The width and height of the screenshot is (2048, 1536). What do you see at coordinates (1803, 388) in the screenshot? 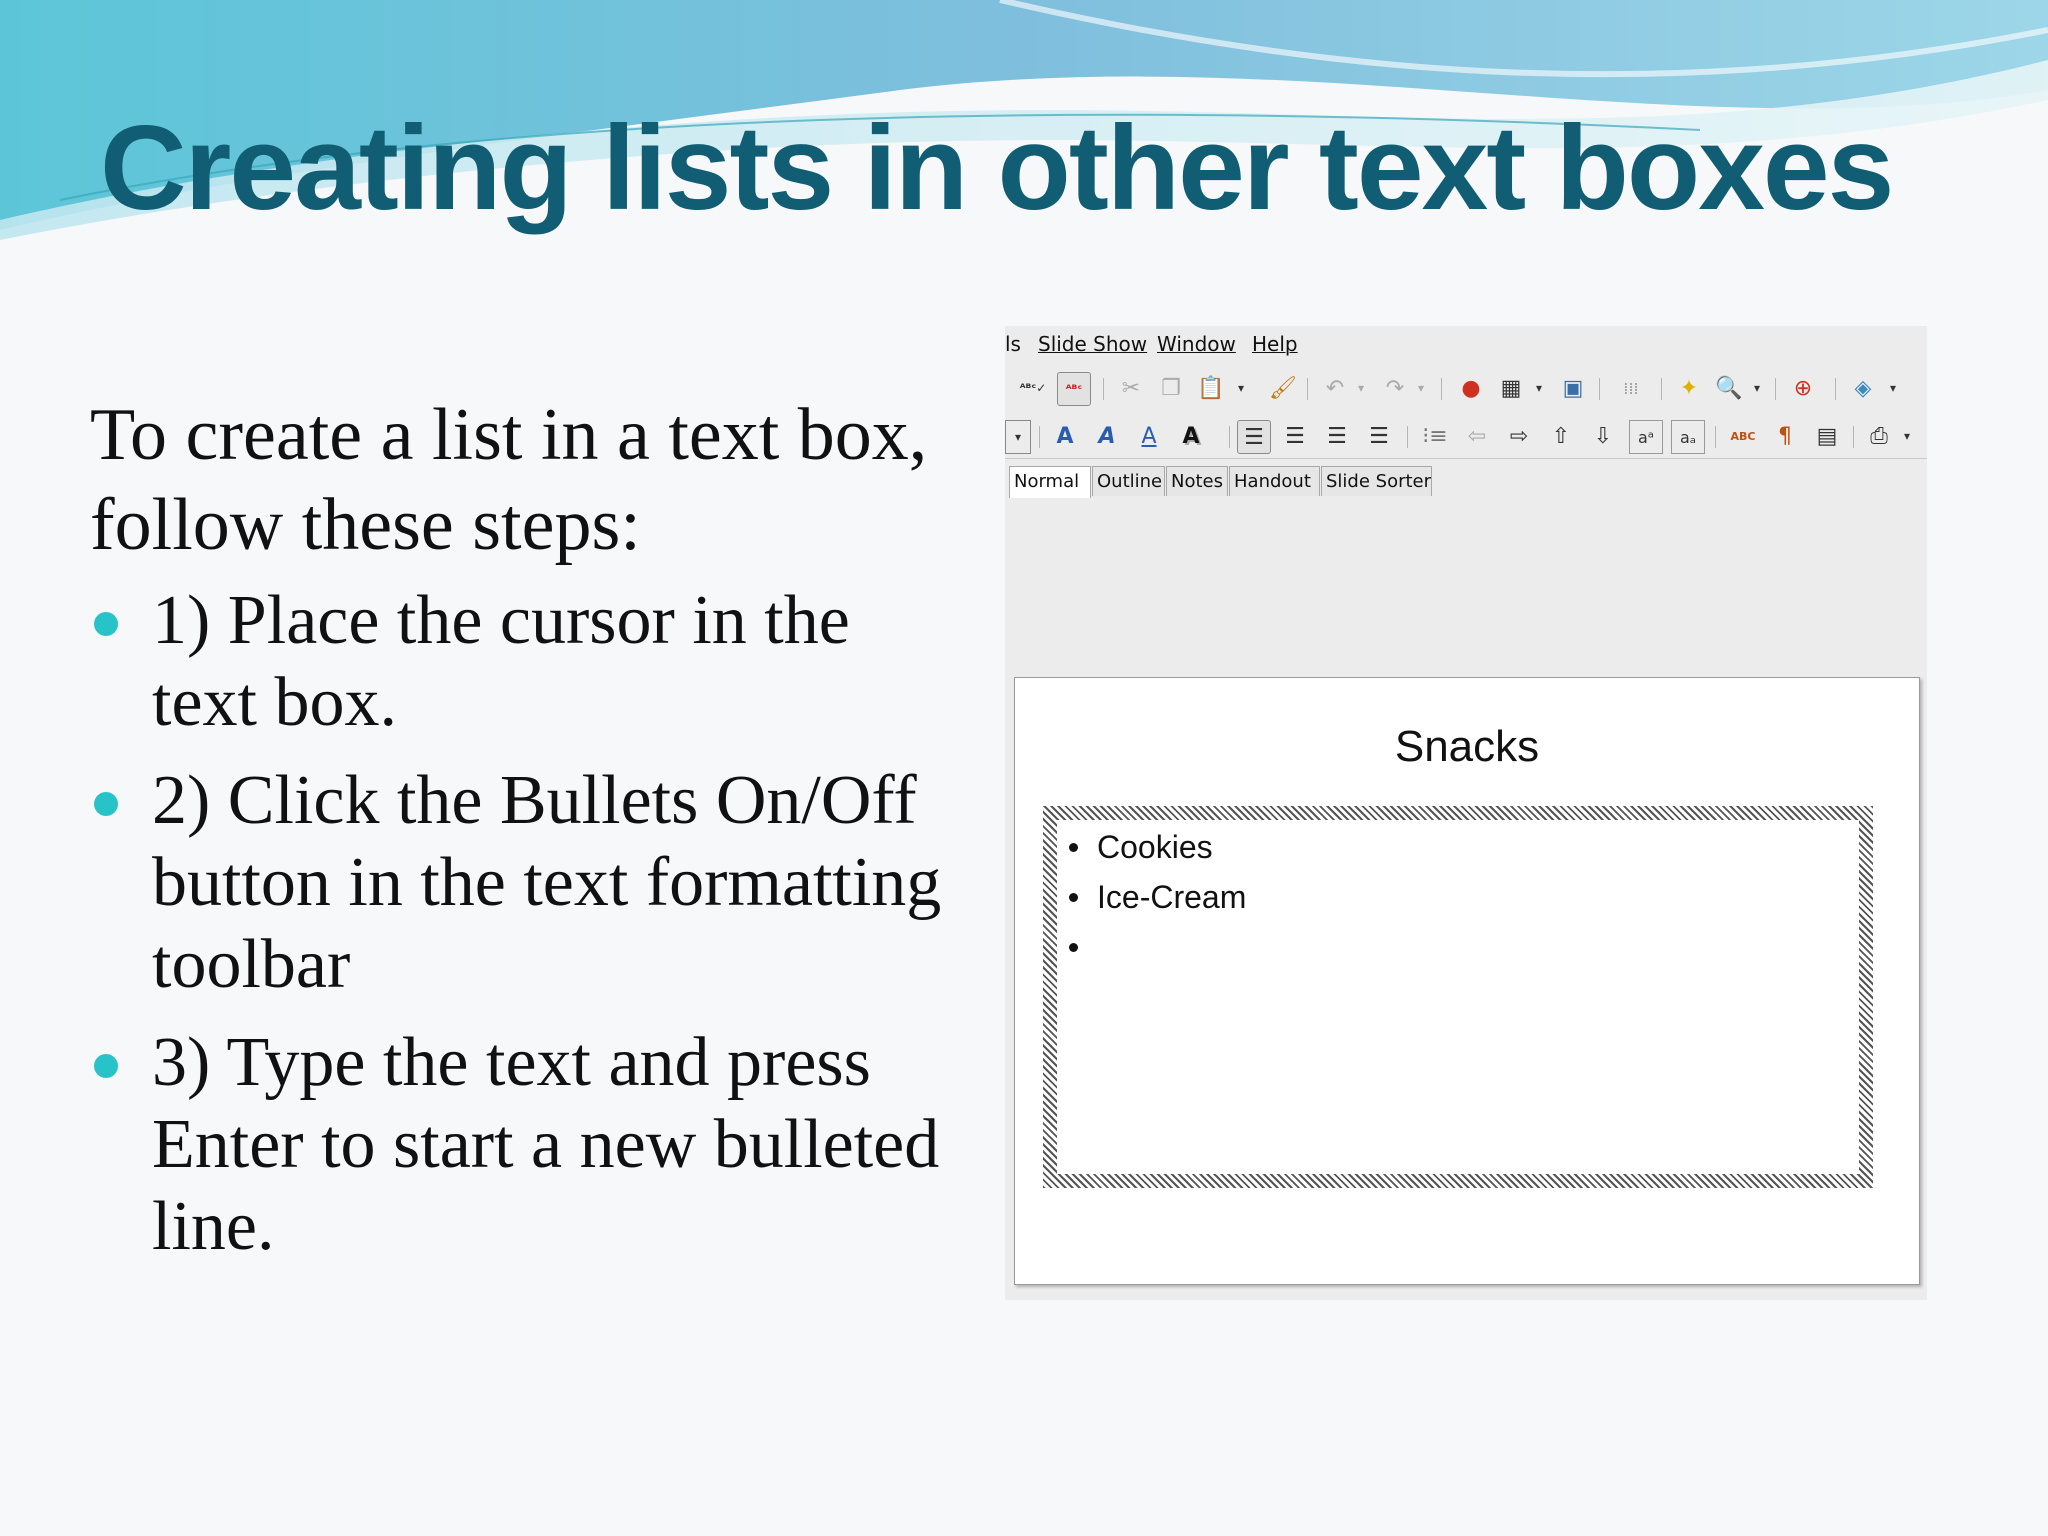
I see `help-icon: ⊕` at bounding box center [1803, 388].